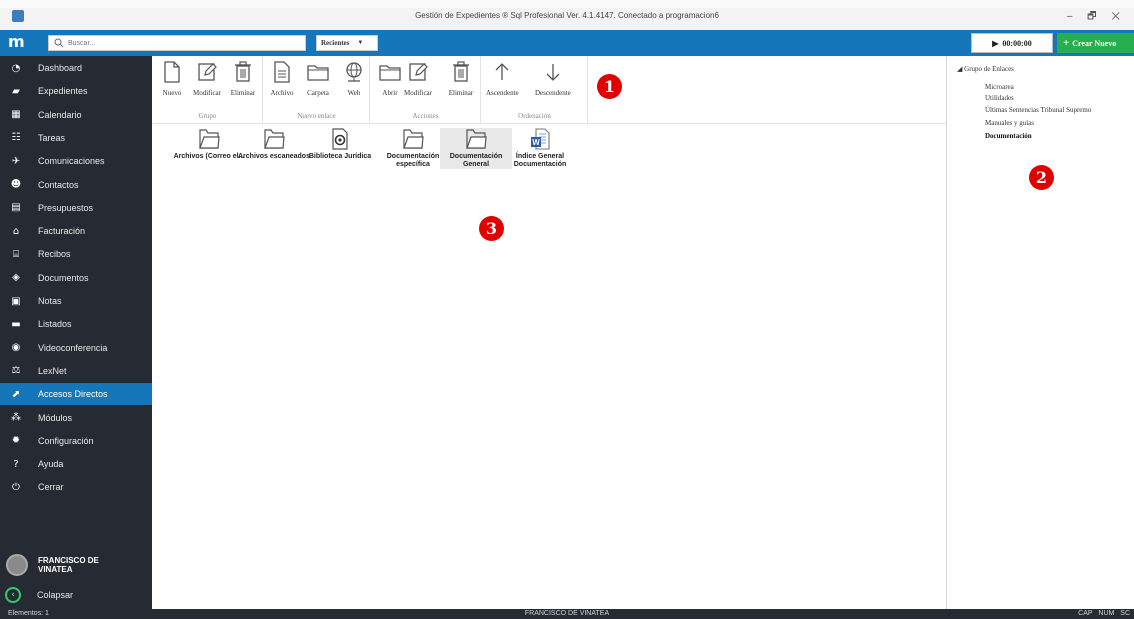  Describe the element at coordinates (76, 324) in the screenshot. I see `sidebar-item-listados: ▬ Listados` at that location.